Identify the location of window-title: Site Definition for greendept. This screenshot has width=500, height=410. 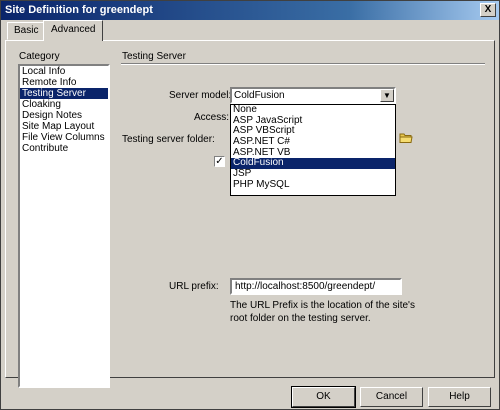
(79, 10).